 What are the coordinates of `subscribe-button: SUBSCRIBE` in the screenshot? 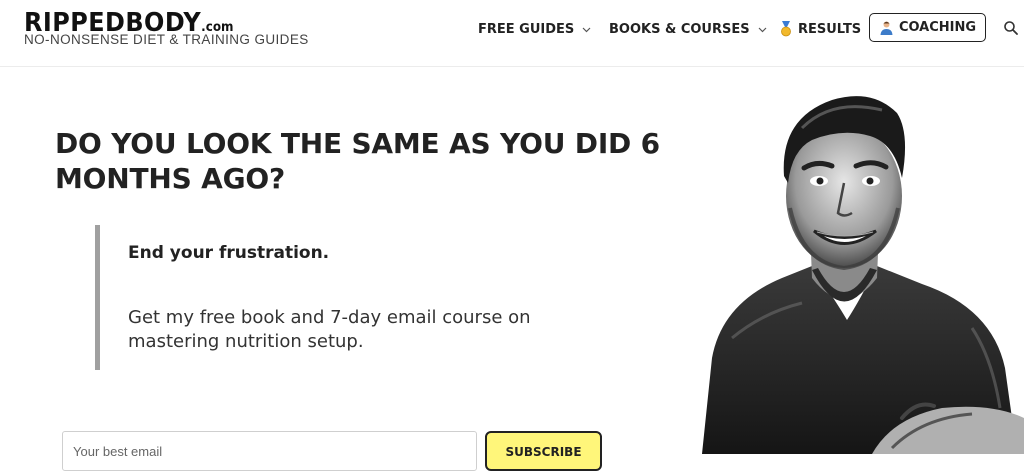 It's located at (543, 451).